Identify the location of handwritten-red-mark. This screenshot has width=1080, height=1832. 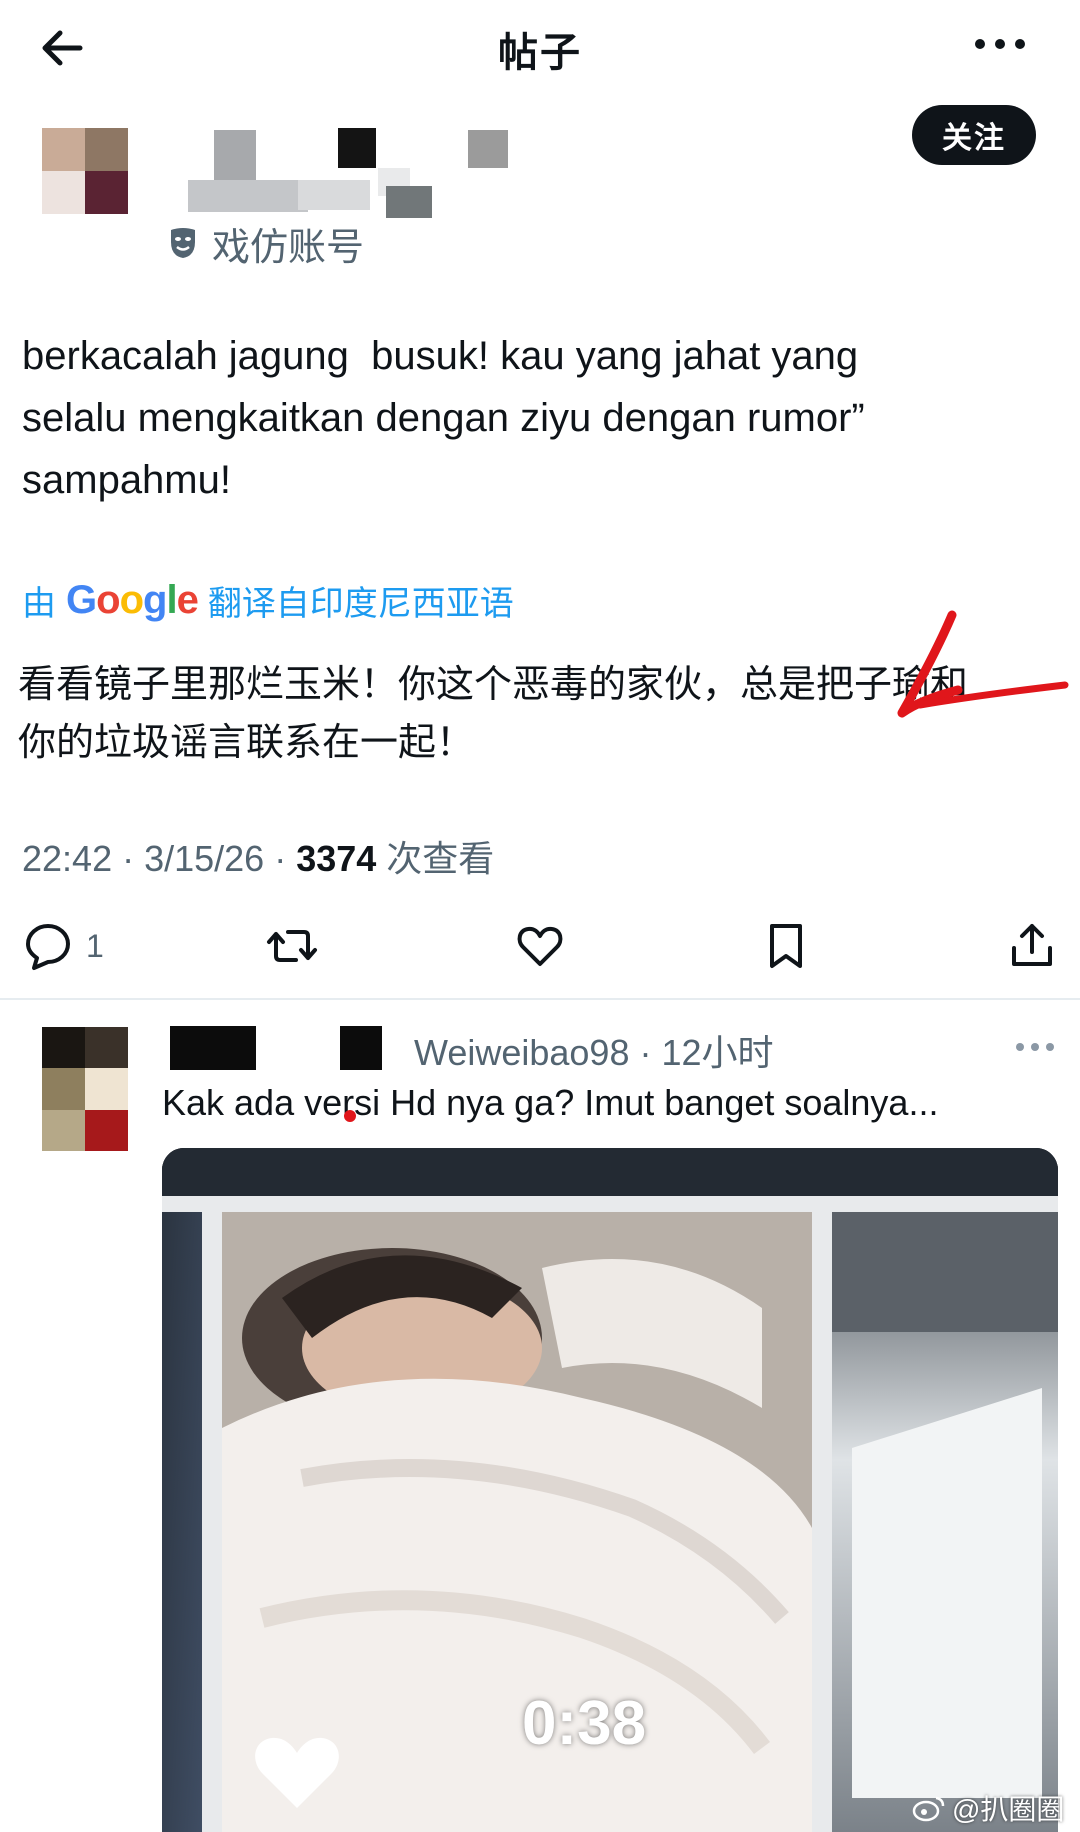
(983, 664).